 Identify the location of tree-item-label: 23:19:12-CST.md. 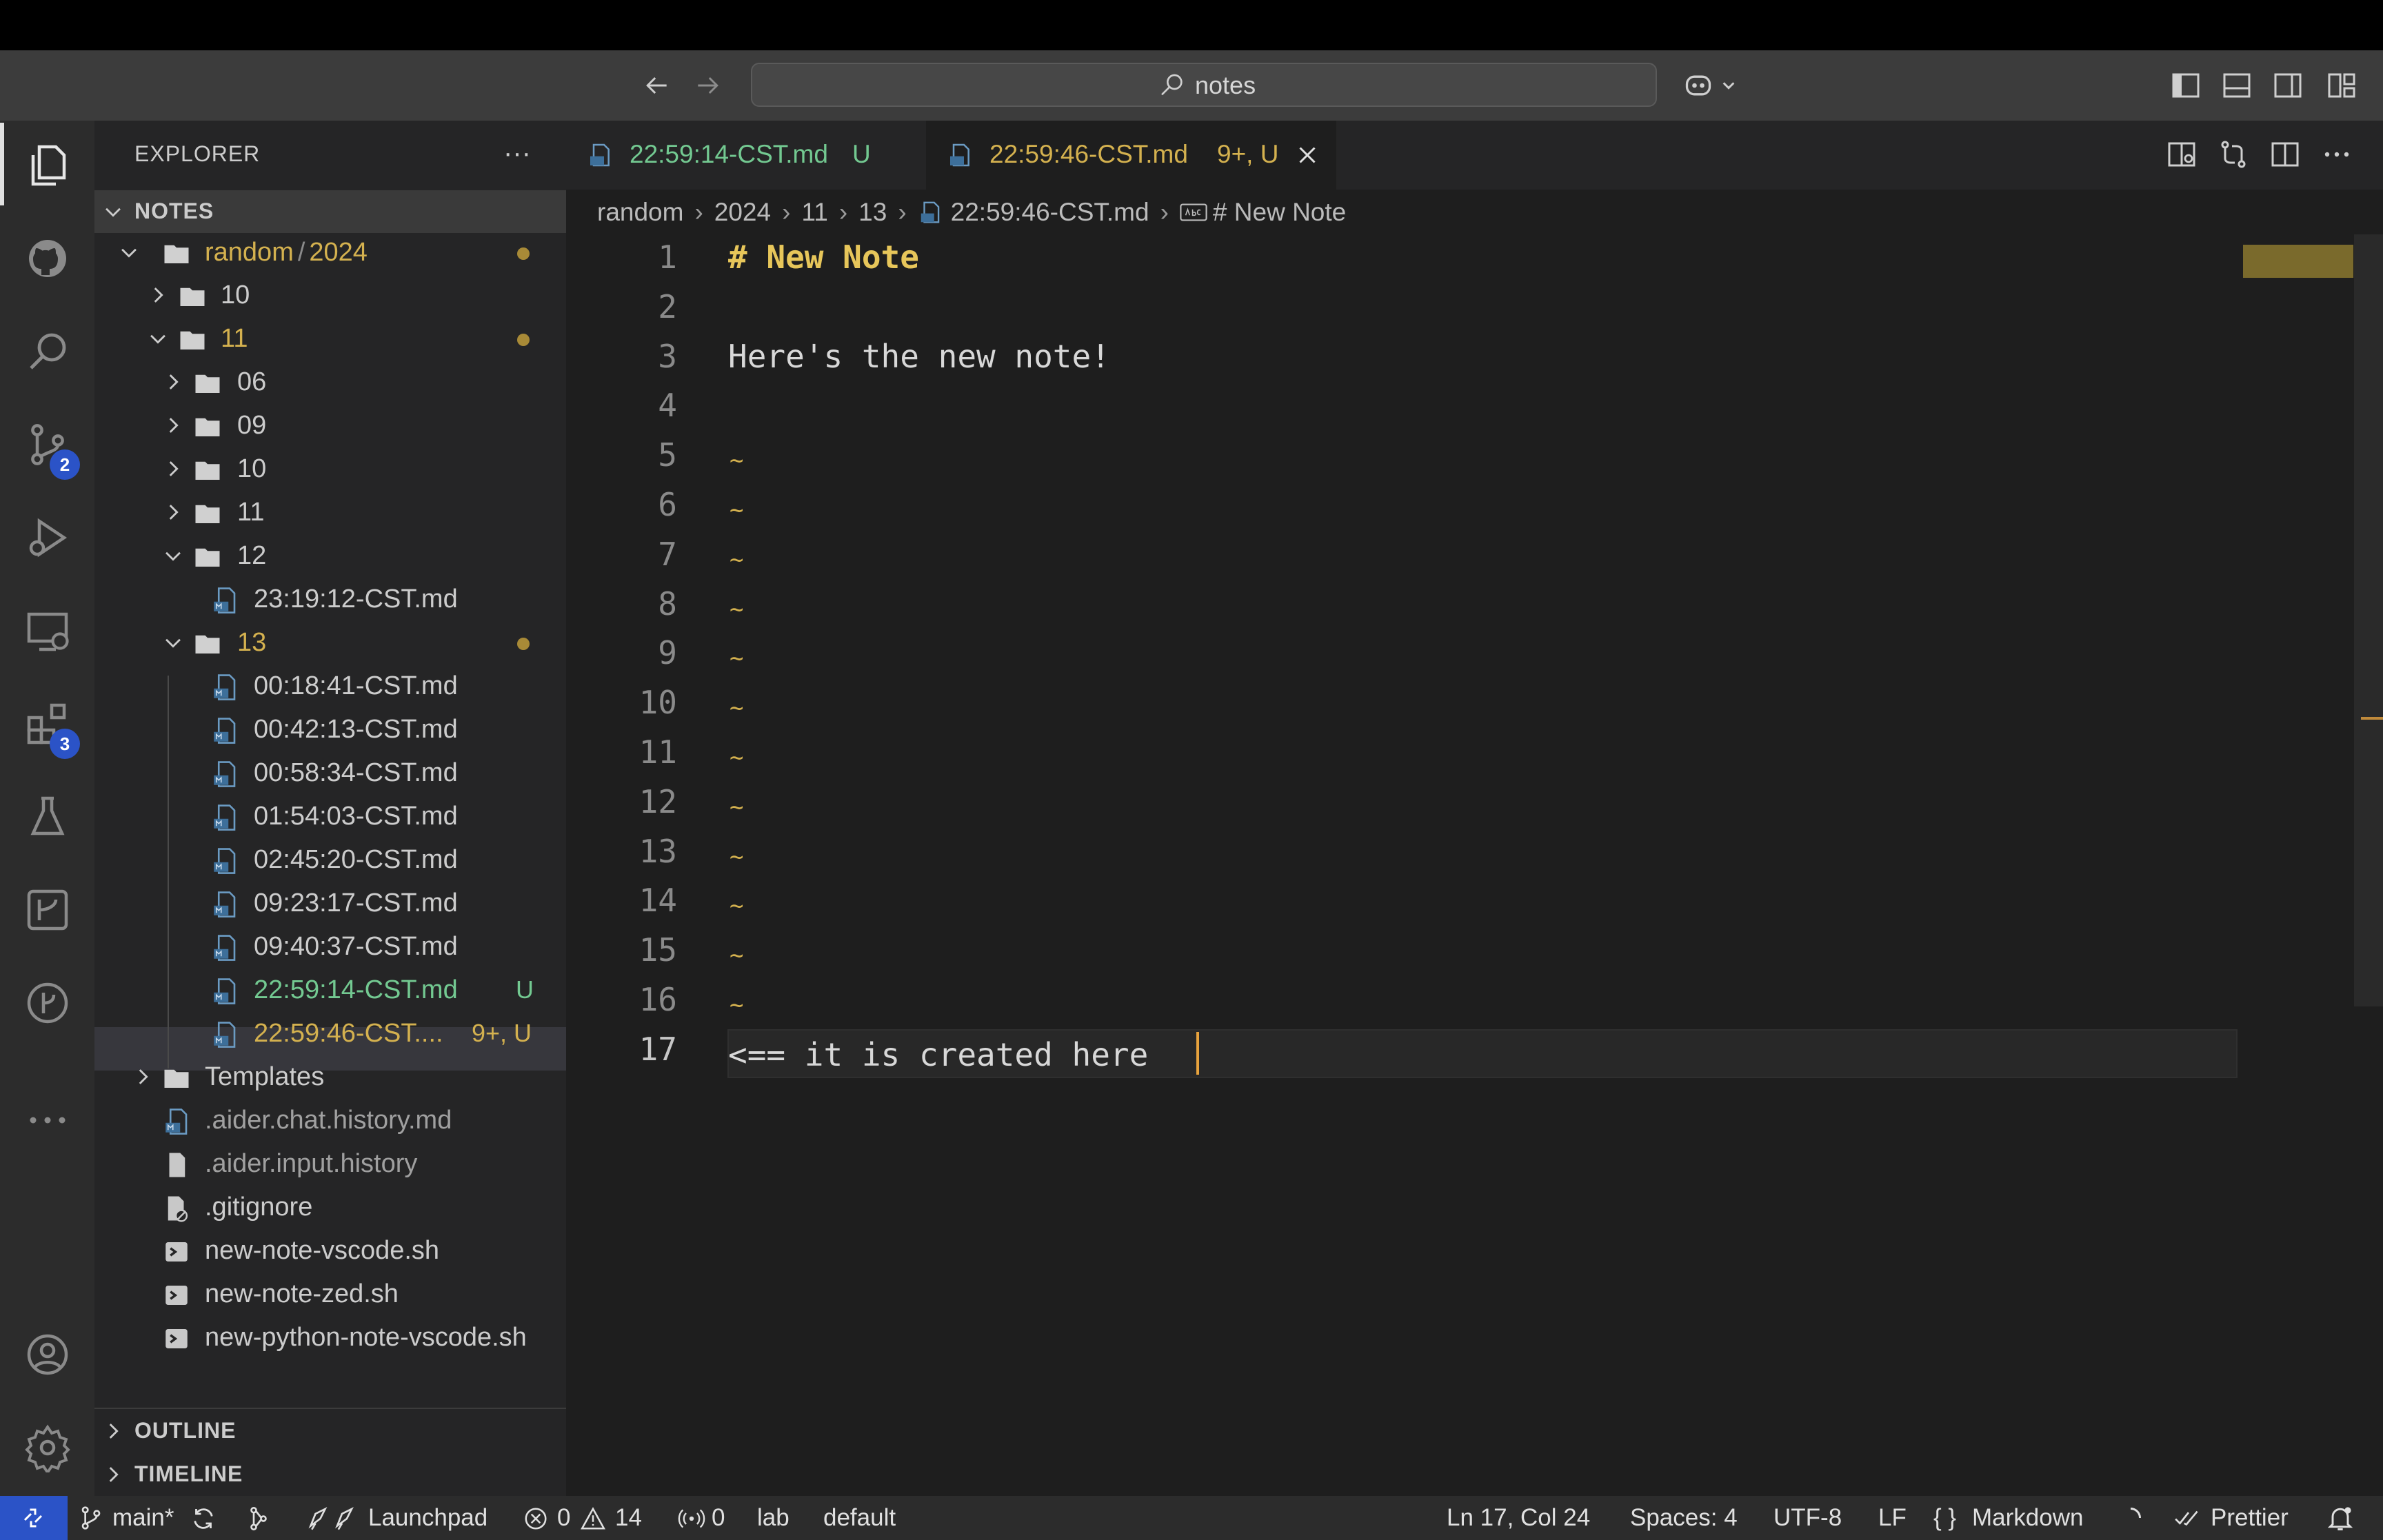
(356, 600).